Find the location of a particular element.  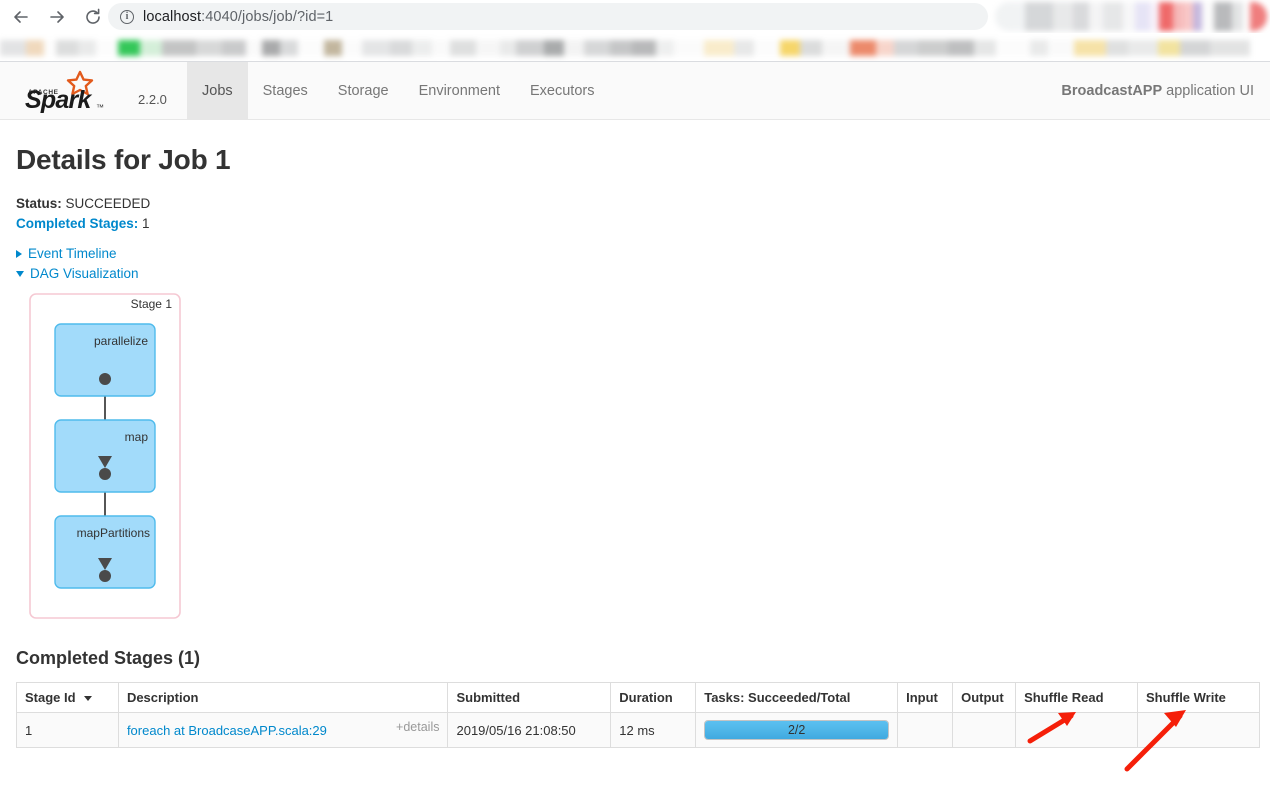

dag-node-map: map is located at coordinates (105, 456).